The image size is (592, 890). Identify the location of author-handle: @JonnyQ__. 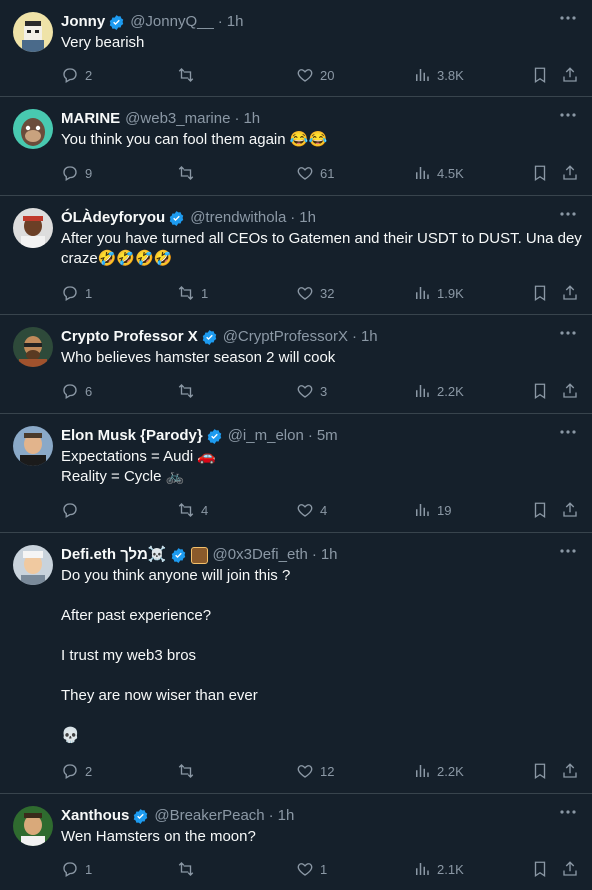
(172, 22).